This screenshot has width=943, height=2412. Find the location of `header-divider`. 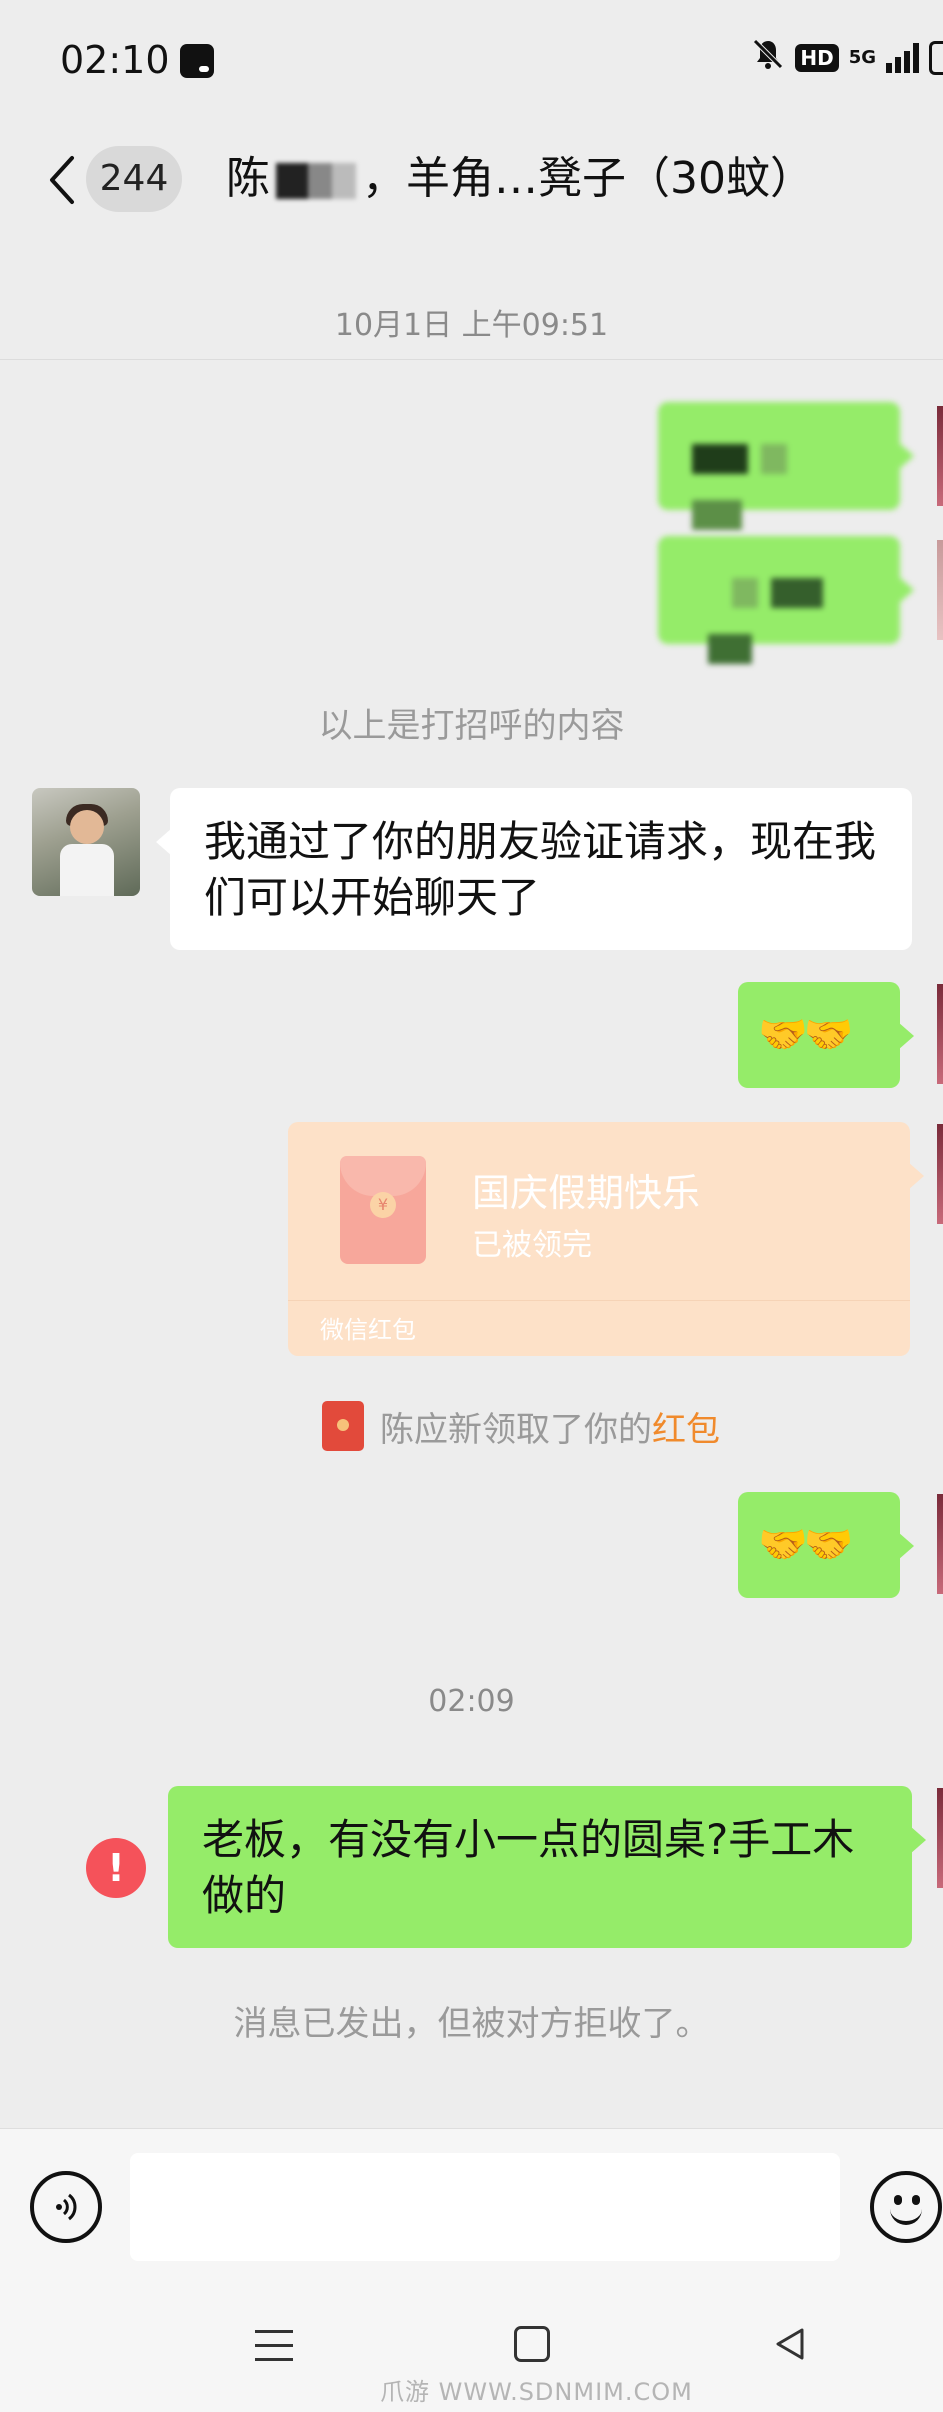

header-divider is located at coordinates (471, 359).